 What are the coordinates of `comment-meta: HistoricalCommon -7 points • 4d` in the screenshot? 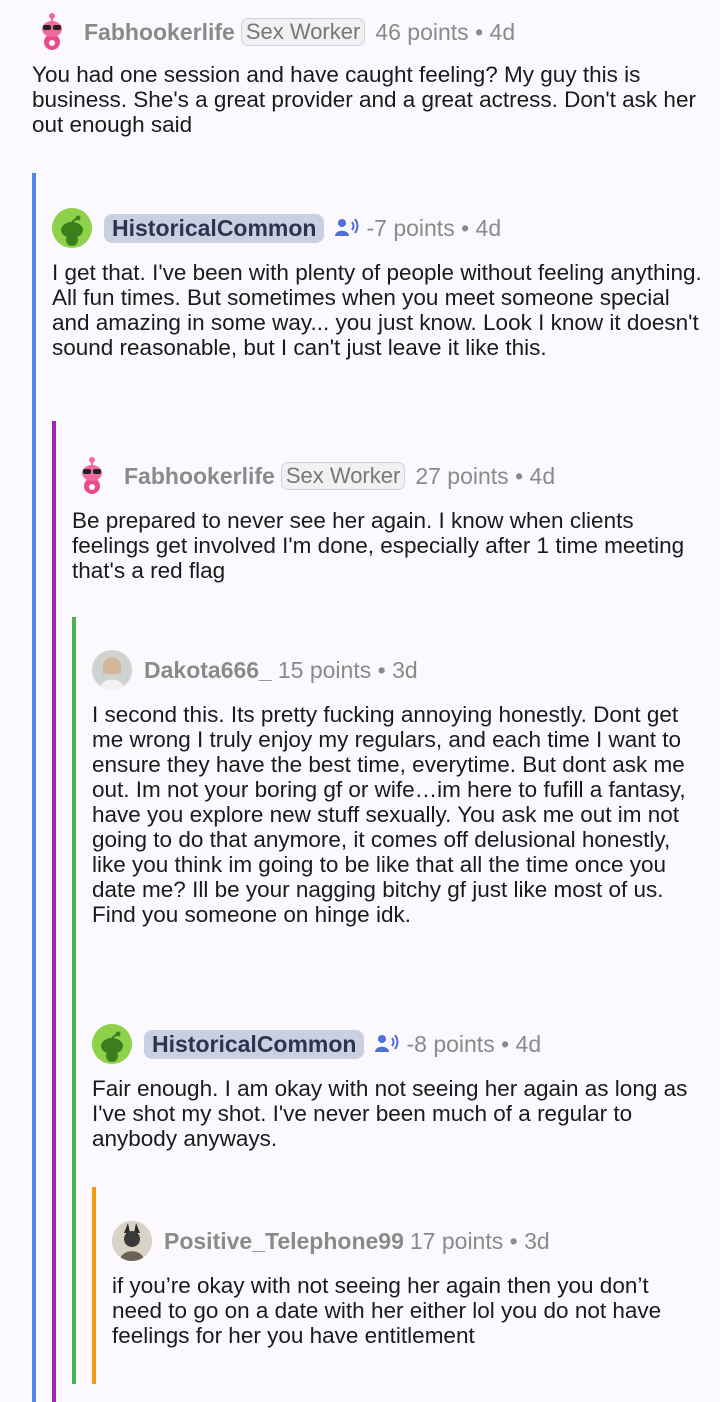 It's located at (377, 228).